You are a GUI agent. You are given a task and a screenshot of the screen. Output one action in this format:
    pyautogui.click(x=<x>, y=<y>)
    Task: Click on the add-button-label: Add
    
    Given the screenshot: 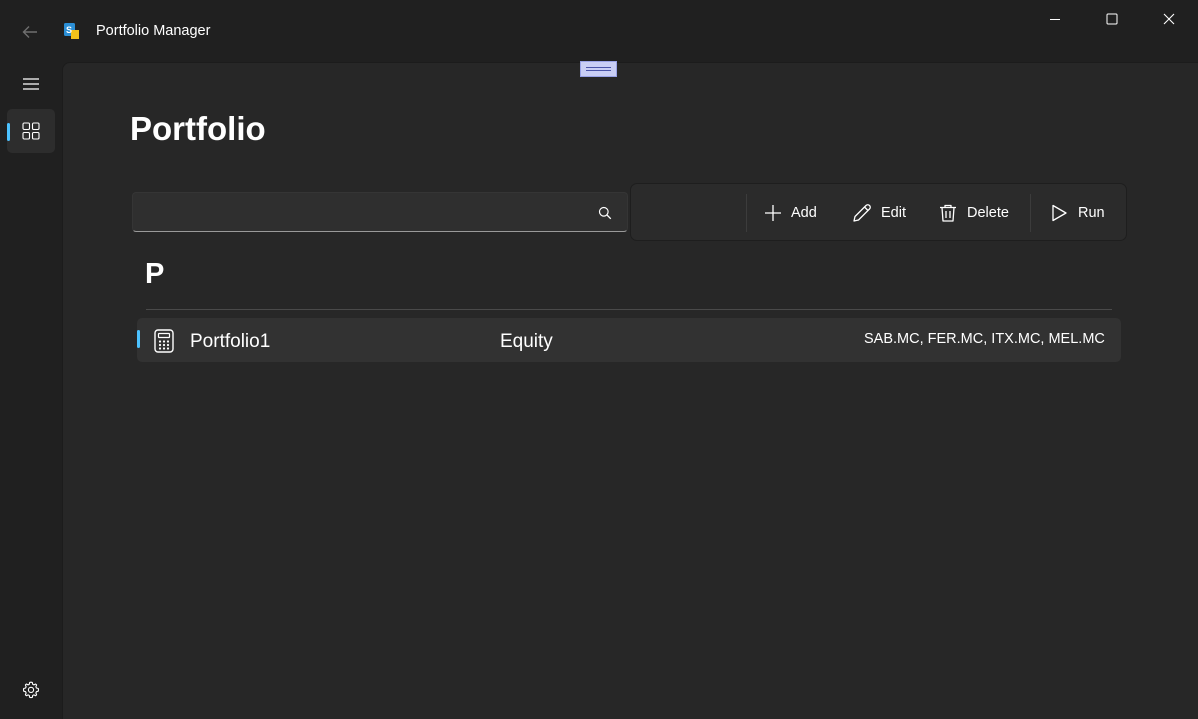 What is the action you would take?
    pyautogui.click(x=804, y=213)
    